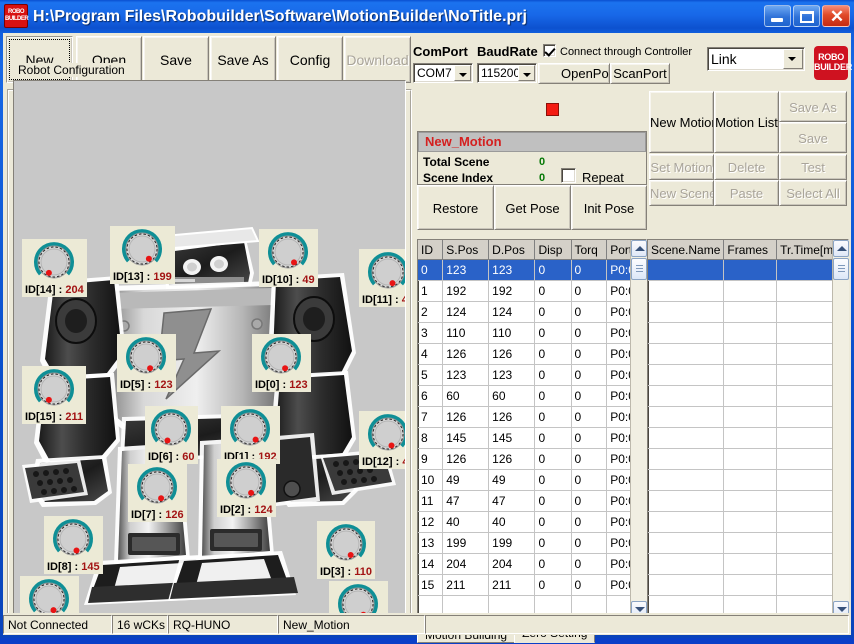 The height and width of the screenshot is (644, 854). I want to click on minimize-button, so click(777, 16).